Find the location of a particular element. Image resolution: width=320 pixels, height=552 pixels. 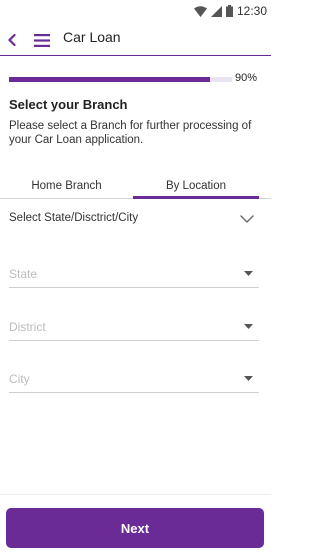

page-title: Car Loan is located at coordinates (92, 37).